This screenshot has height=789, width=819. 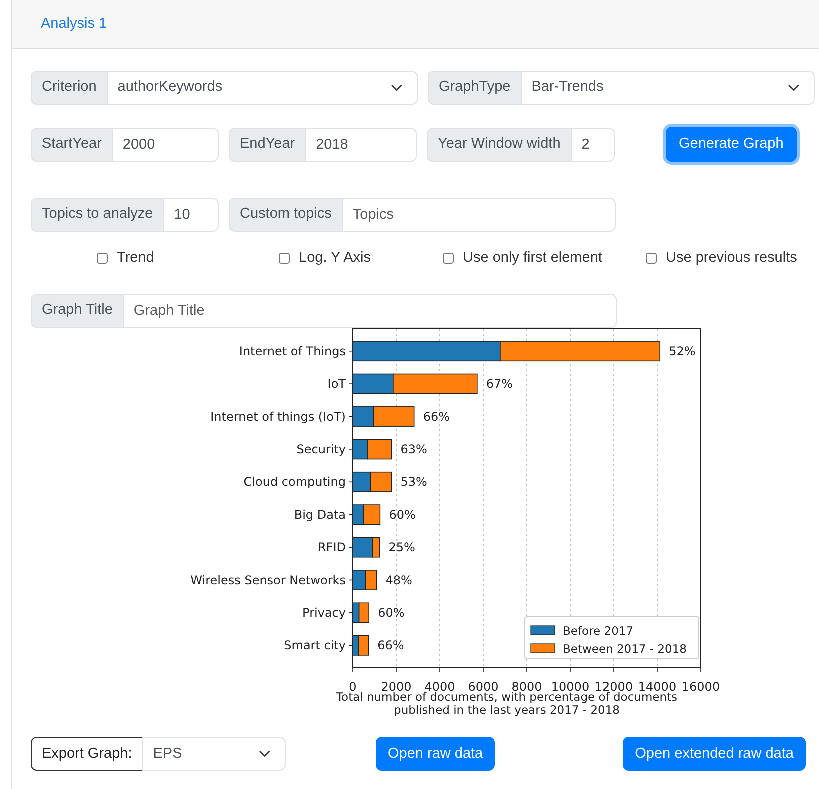 I want to click on analysis-tab: Analysis 1, so click(x=74, y=24).